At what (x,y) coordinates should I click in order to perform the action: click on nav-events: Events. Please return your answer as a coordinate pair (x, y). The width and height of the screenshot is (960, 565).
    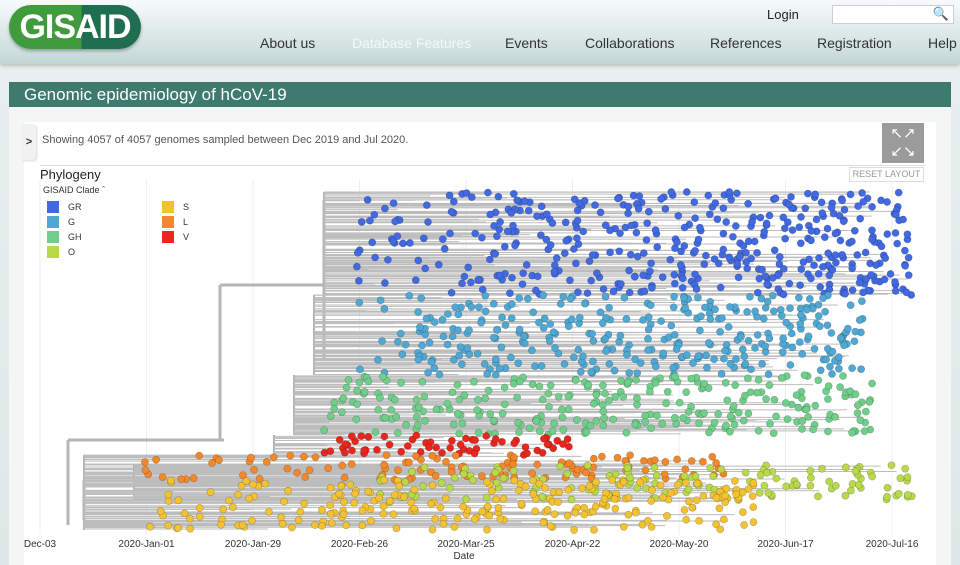
    Looking at the image, I should click on (526, 43).